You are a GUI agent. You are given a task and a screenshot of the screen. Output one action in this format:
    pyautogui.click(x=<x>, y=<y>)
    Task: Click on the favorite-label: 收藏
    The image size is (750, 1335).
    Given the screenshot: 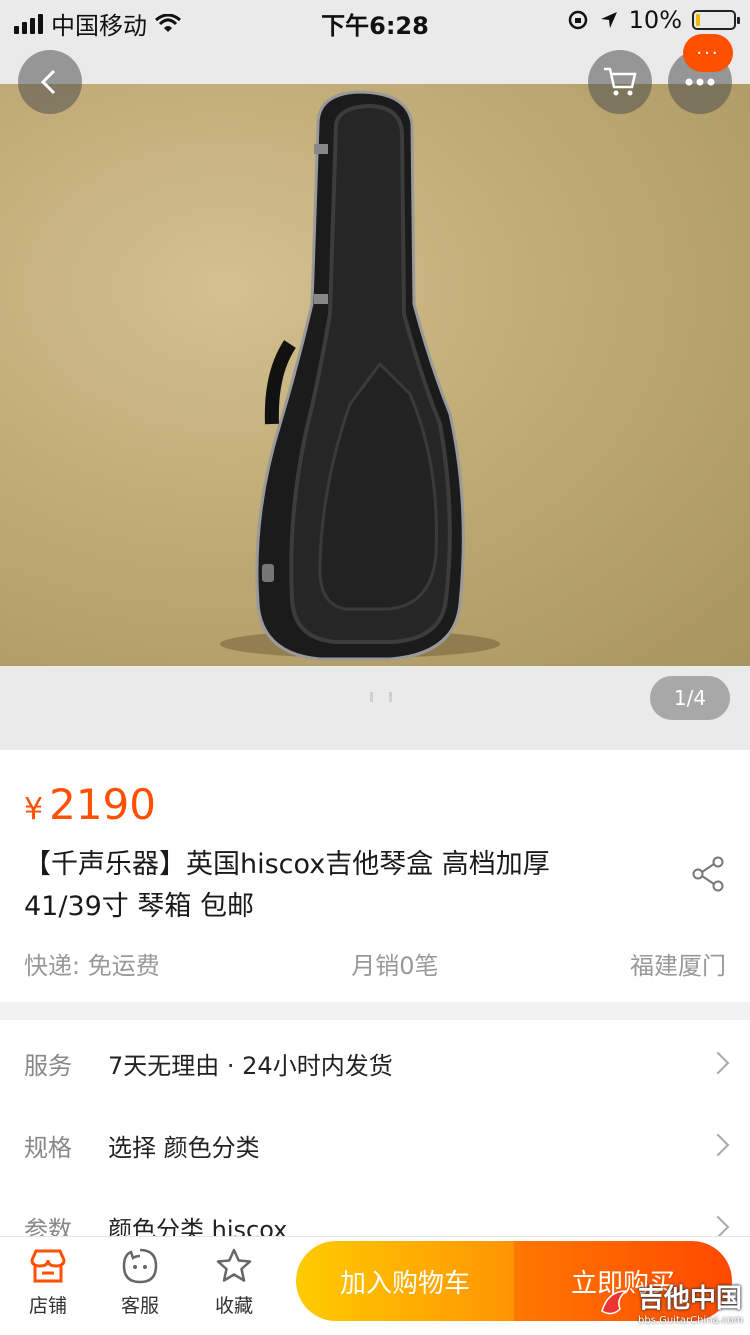 What is the action you would take?
    pyautogui.click(x=233, y=1306)
    